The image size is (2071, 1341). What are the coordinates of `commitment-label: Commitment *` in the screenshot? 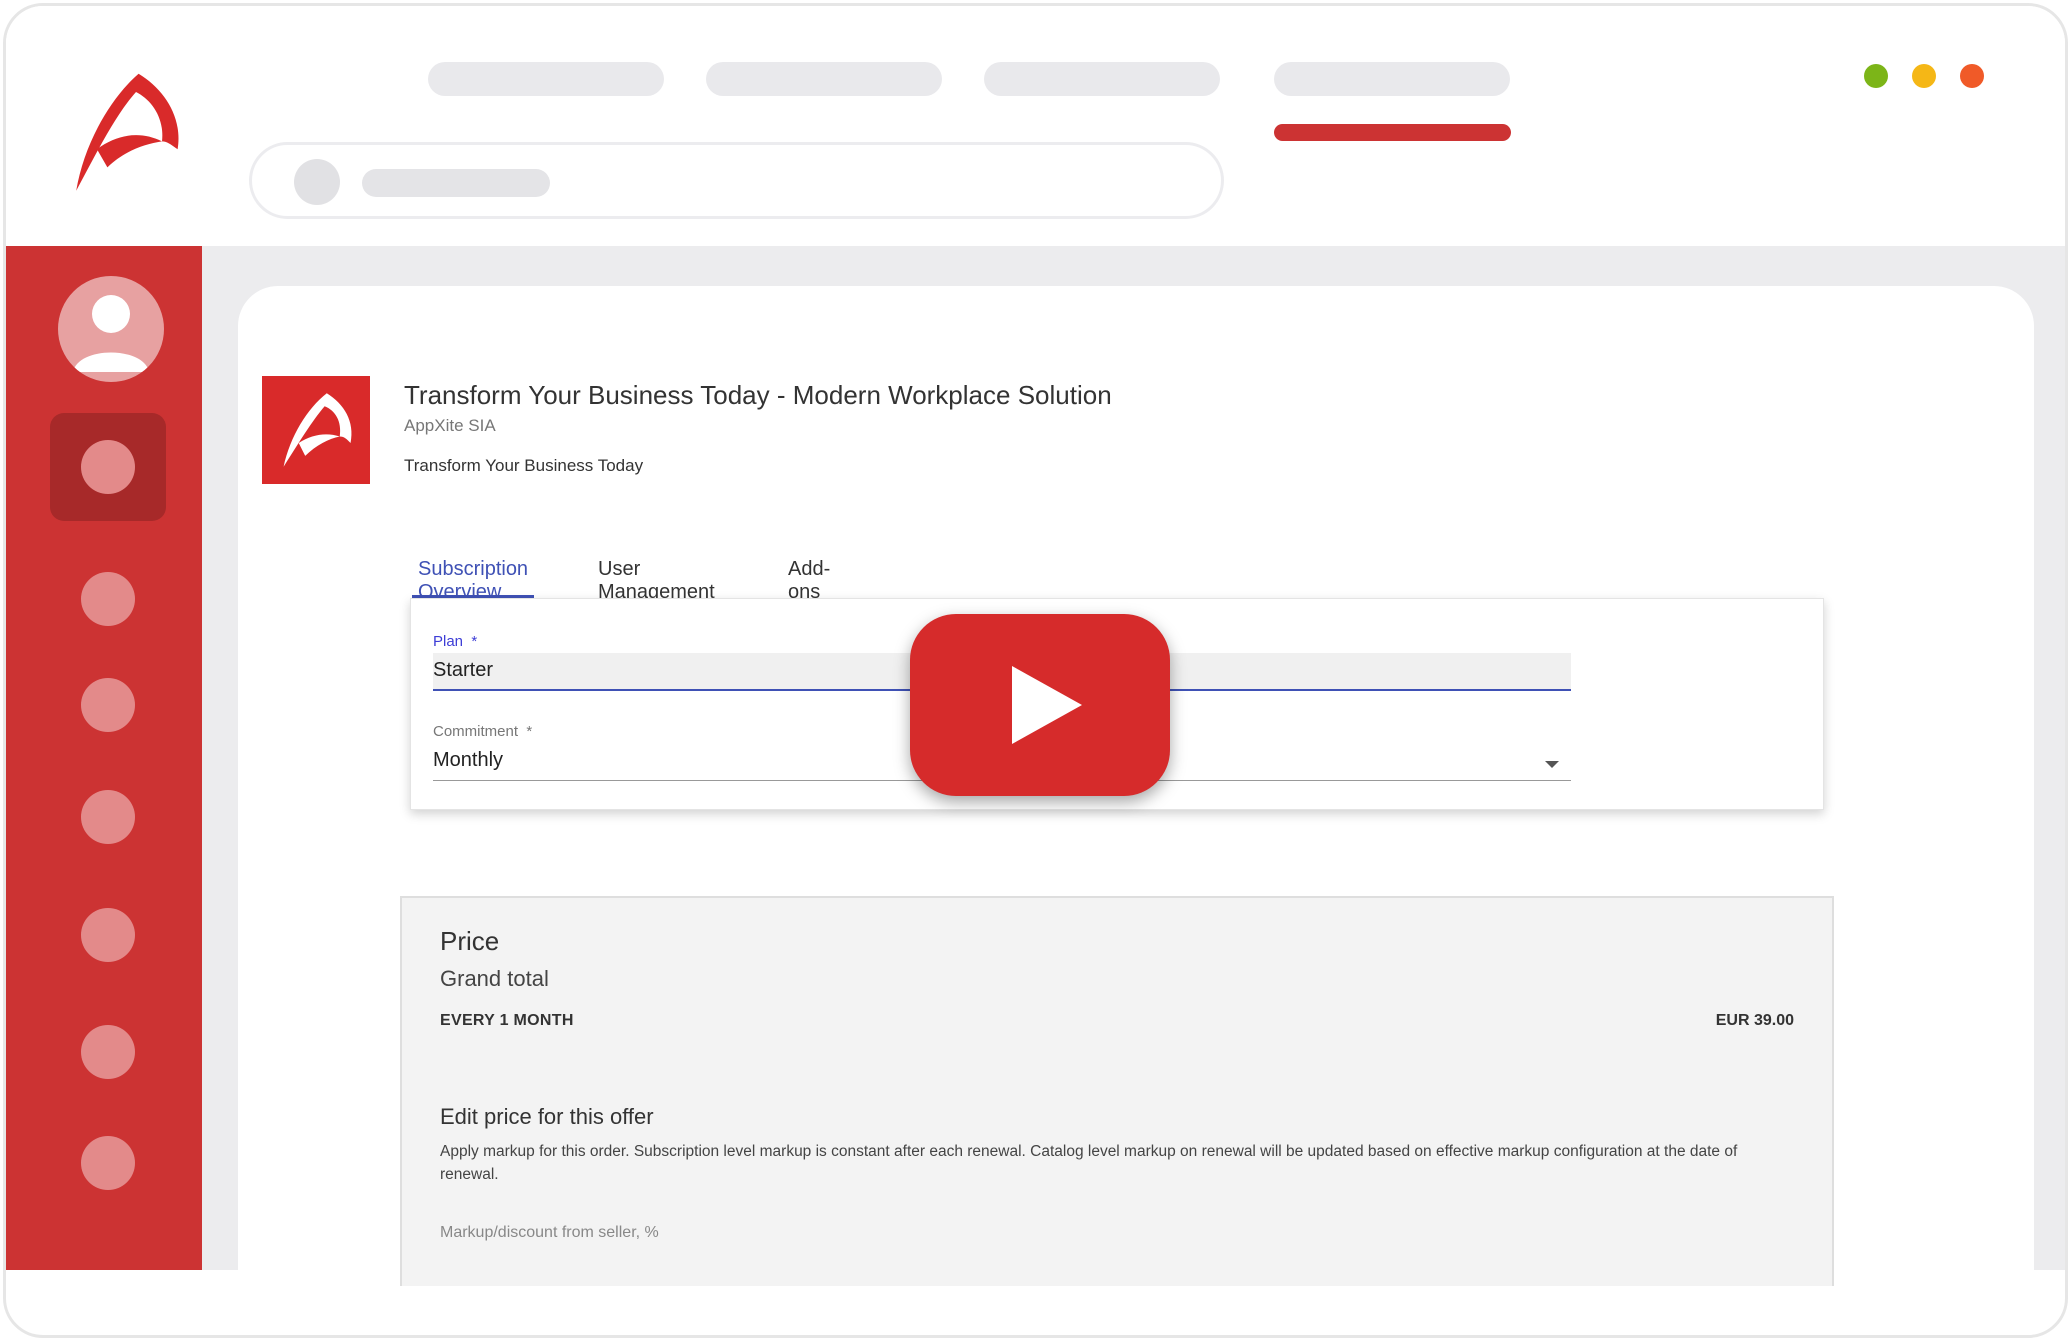 It's located at (483, 731).